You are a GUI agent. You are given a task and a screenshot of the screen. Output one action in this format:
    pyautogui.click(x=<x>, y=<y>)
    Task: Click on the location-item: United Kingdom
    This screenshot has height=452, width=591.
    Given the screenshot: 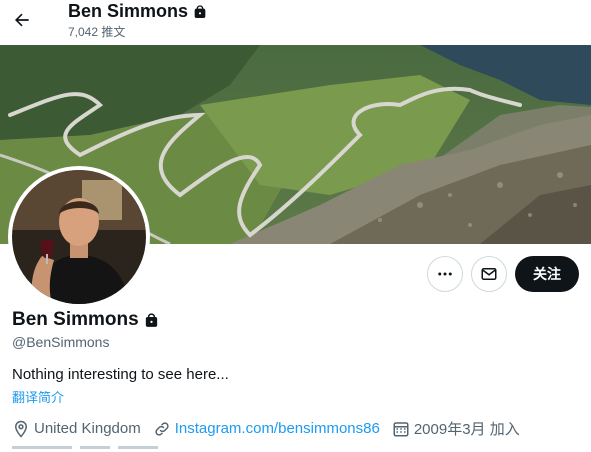 What is the action you would take?
    pyautogui.click(x=76, y=429)
    